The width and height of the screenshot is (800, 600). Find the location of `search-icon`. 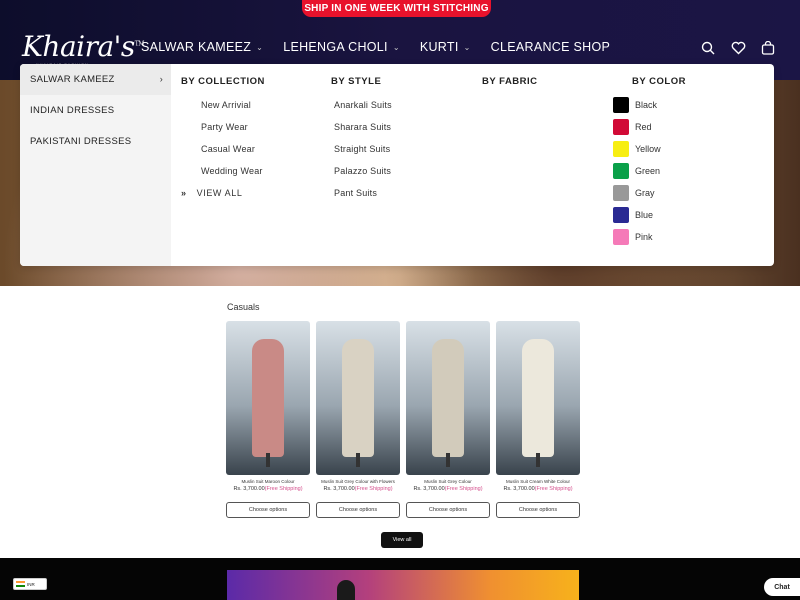

search-icon is located at coordinates (708, 48).